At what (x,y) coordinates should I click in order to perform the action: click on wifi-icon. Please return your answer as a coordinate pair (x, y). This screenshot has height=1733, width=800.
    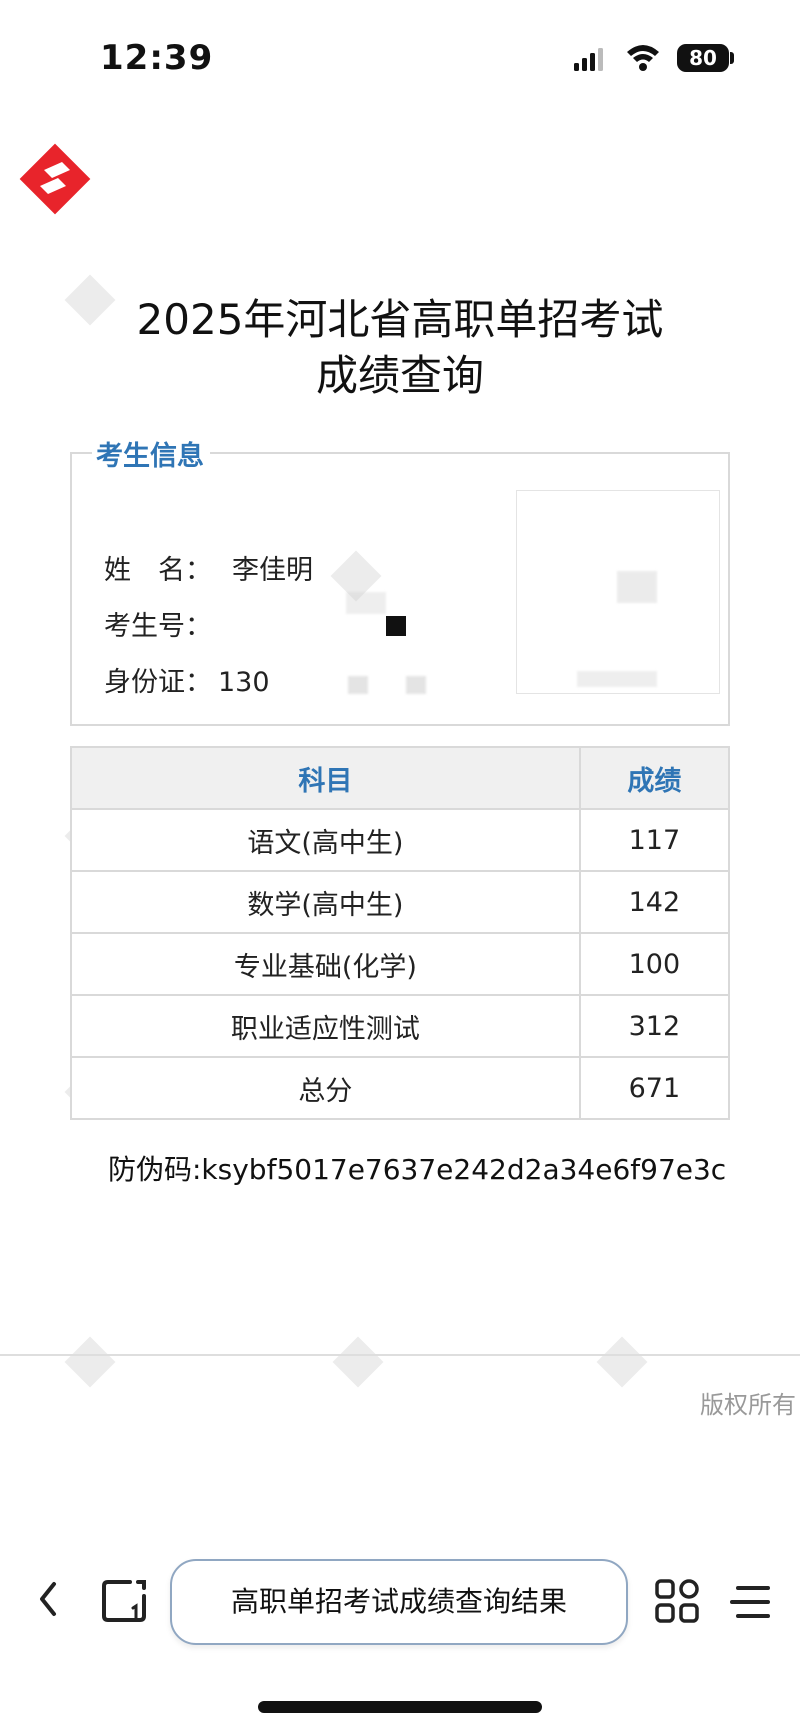
    Looking at the image, I should click on (643, 58).